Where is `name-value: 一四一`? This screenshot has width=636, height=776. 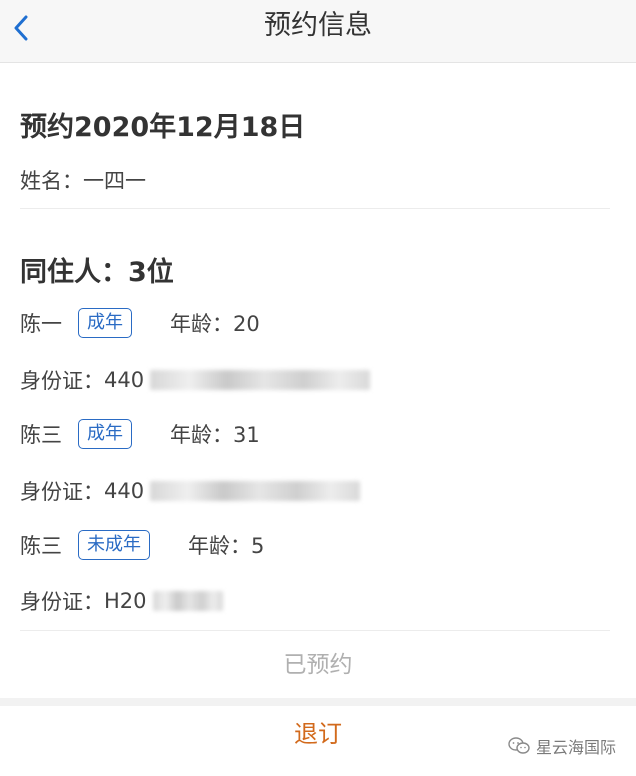
name-value: 一四一 is located at coordinates (114, 181).